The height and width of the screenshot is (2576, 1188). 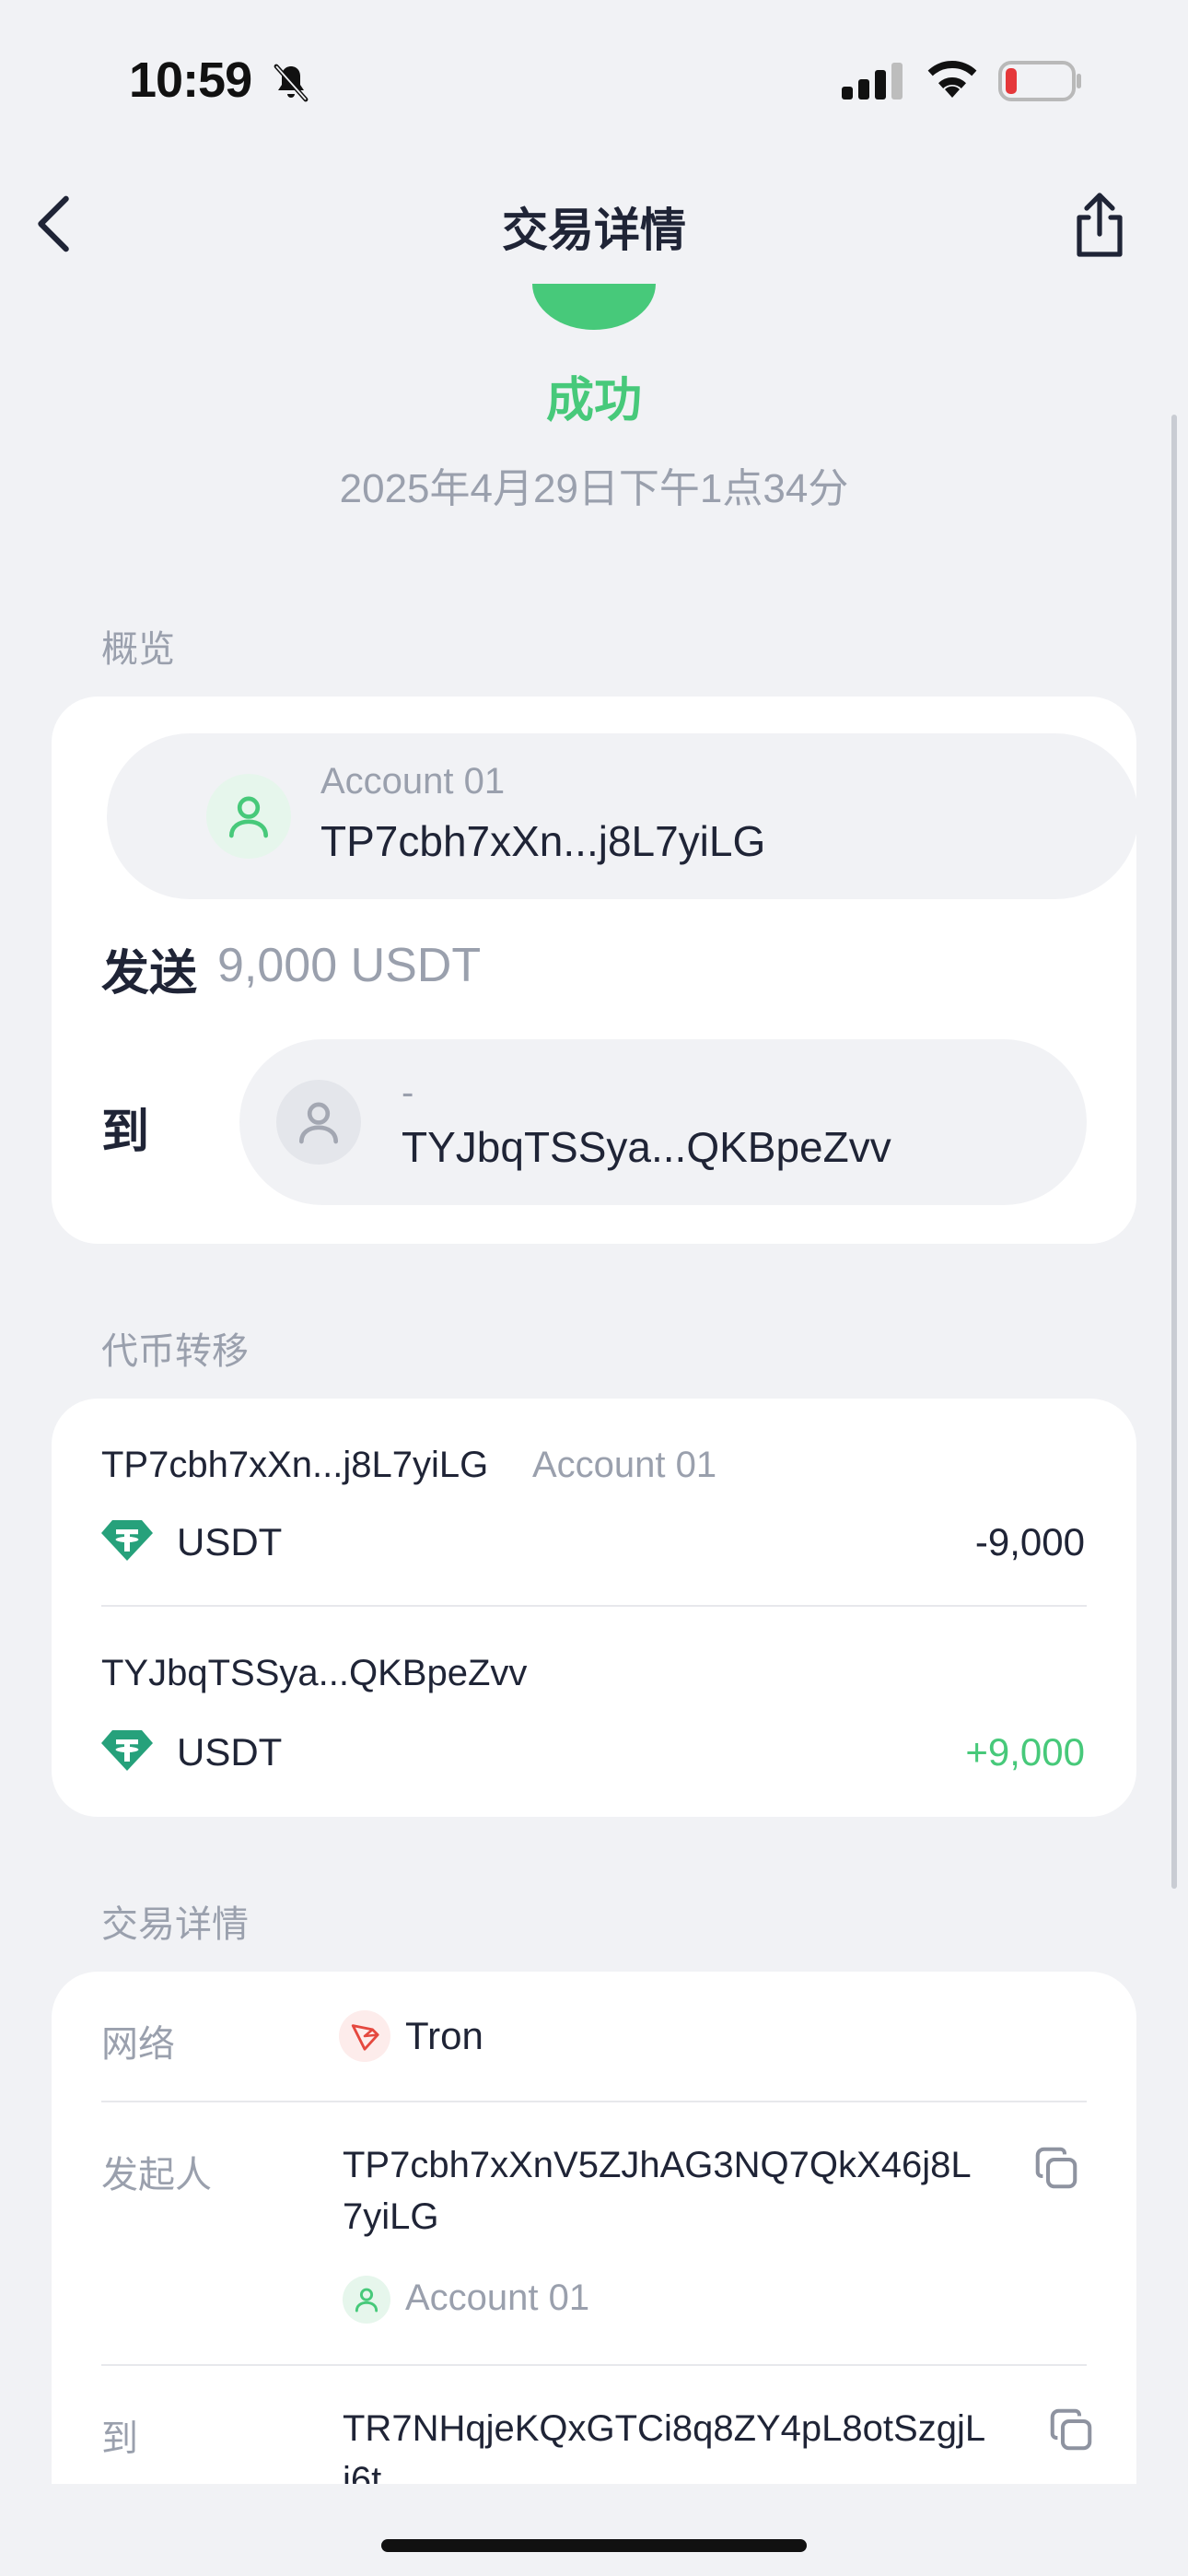 What do you see at coordinates (444, 2036) in the screenshot?
I see `network-value: Tron` at bounding box center [444, 2036].